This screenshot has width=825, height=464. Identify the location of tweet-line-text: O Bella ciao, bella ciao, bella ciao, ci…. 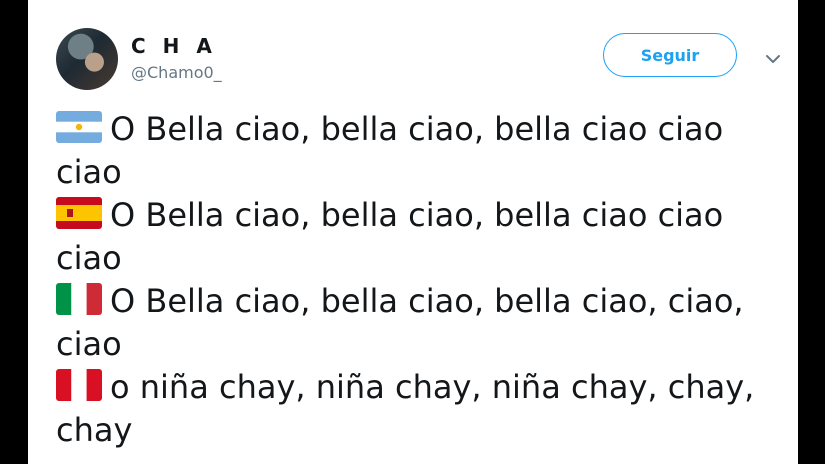
(427, 301).